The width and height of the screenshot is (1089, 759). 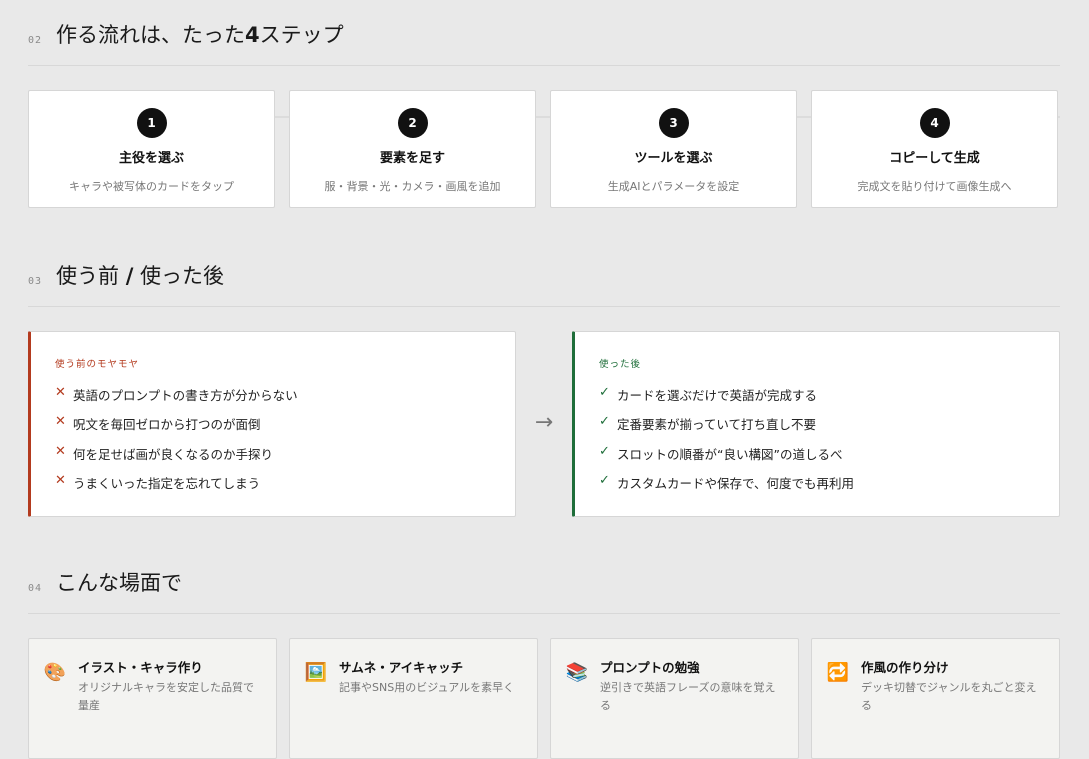 What do you see at coordinates (949, 696) in the screenshot?
I see `case-description: デッキ切替でジャンルを丸ごと変える` at bounding box center [949, 696].